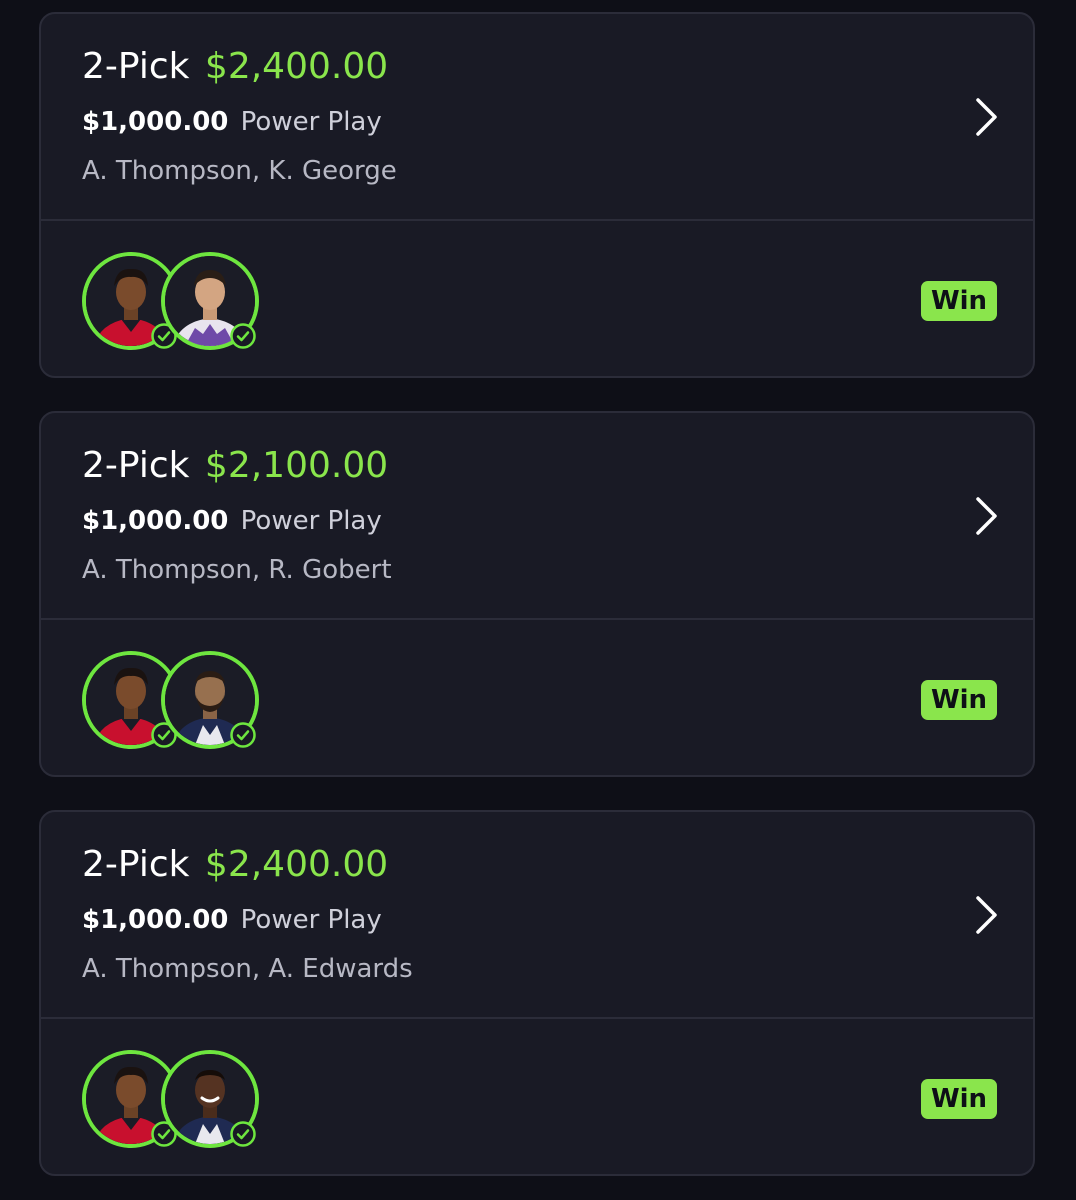 This screenshot has height=1200, width=1076. What do you see at coordinates (237, 570) in the screenshot?
I see `player-names: A. Thompson, R. Gobert` at bounding box center [237, 570].